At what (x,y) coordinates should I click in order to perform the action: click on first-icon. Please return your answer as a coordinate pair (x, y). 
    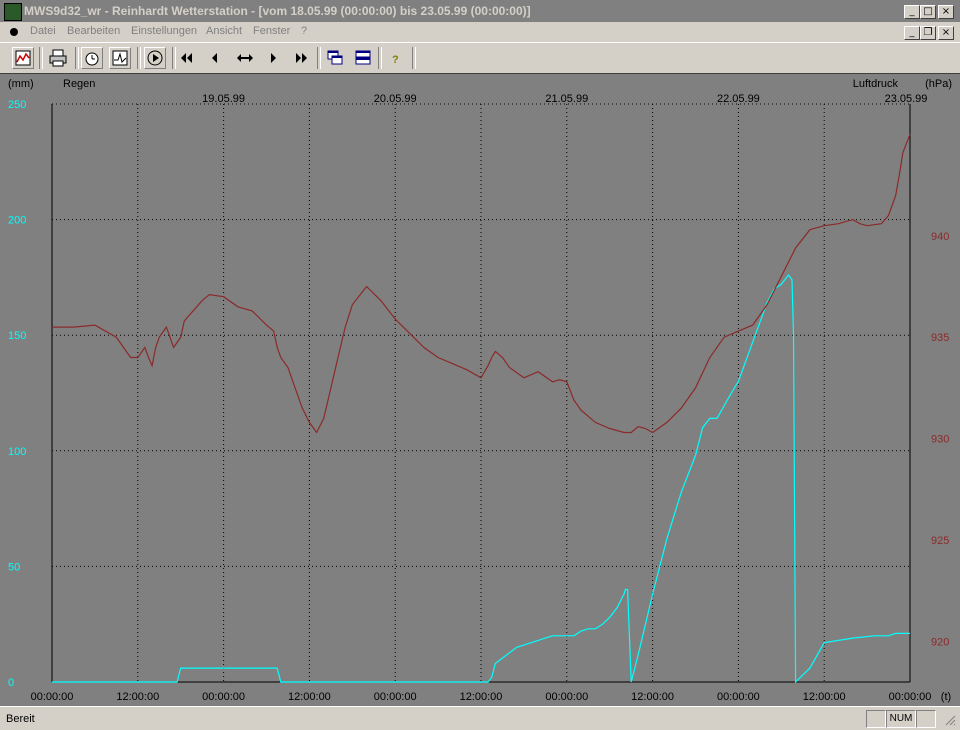
    Looking at the image, I should click on (187, 58).